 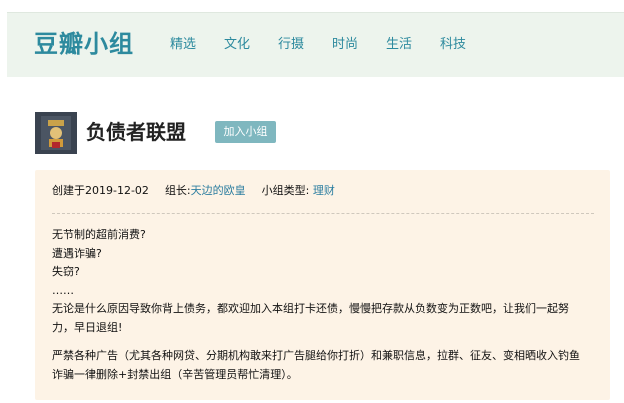 I want to click on group-type-link: 理财, so click(x=324, y=190).